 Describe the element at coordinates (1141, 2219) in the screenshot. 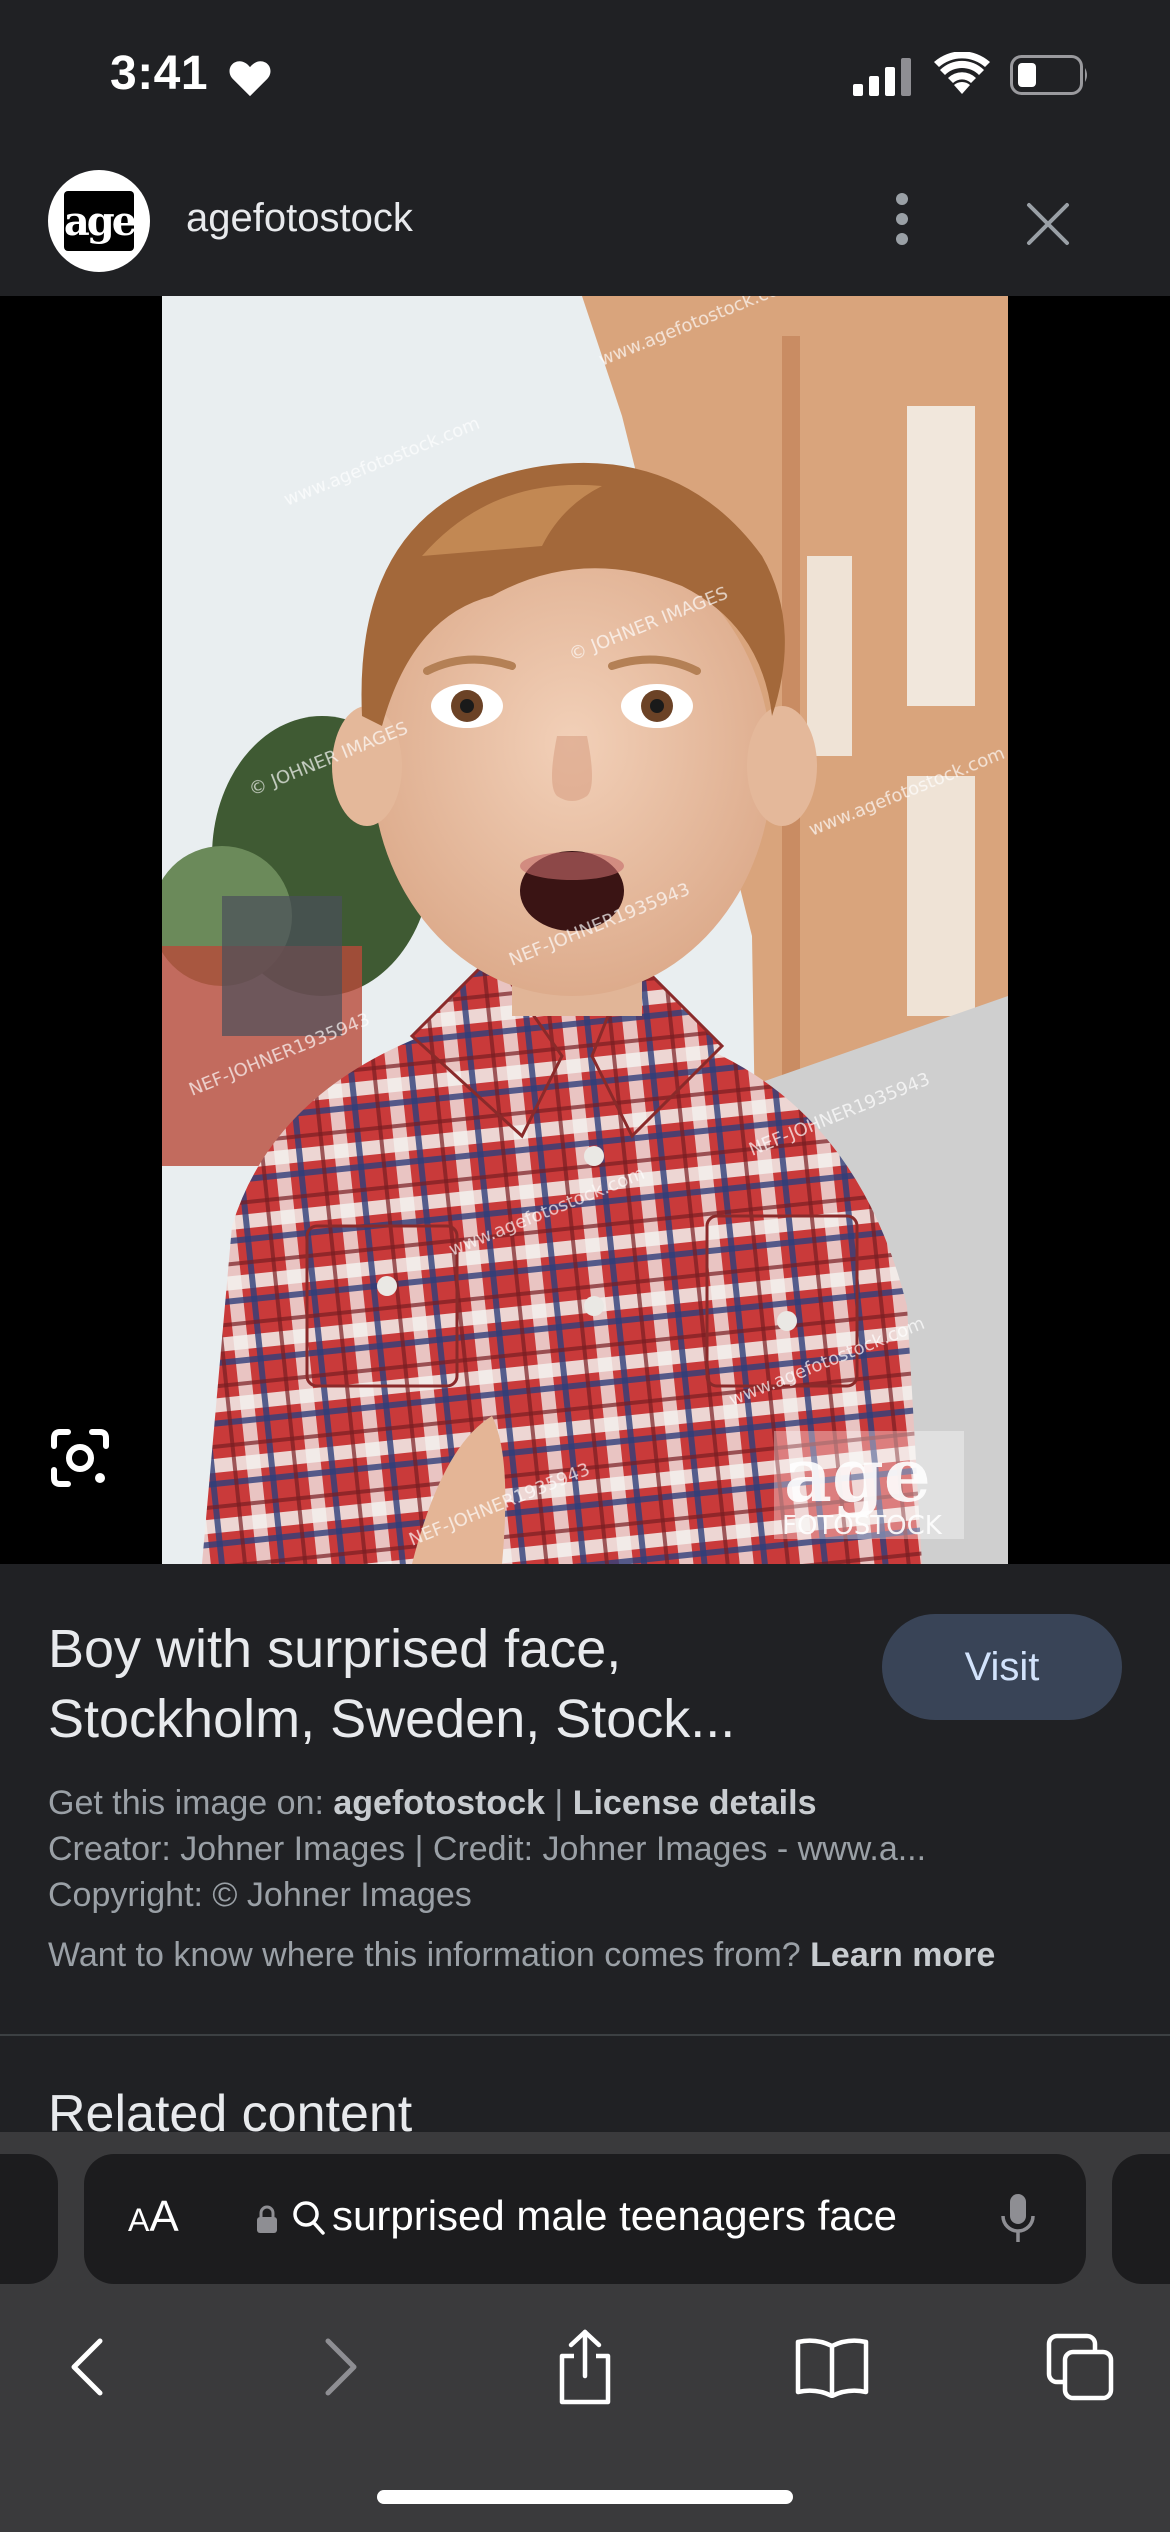

I see `next-tab-peek` at that location.